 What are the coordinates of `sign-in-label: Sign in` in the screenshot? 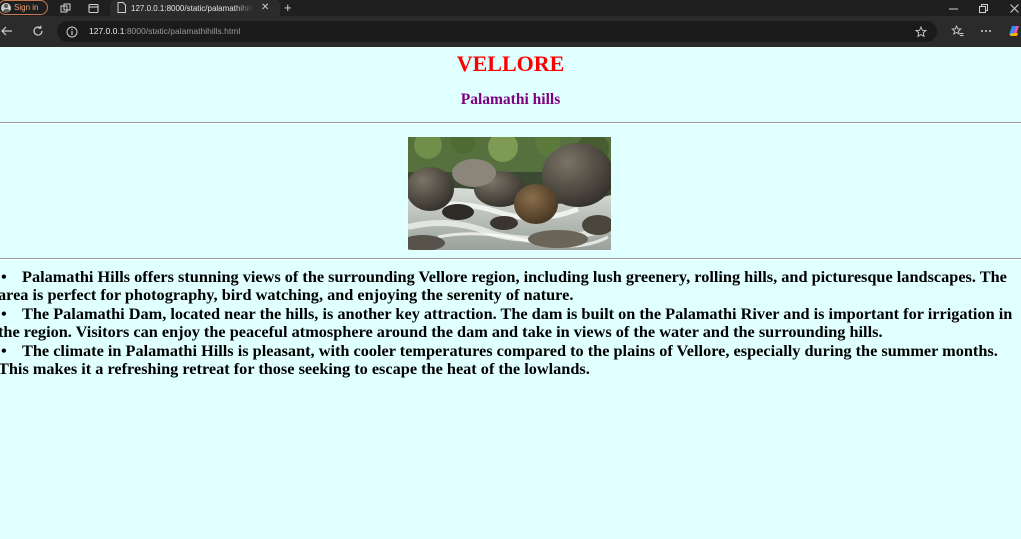 It's located at (26, 7).